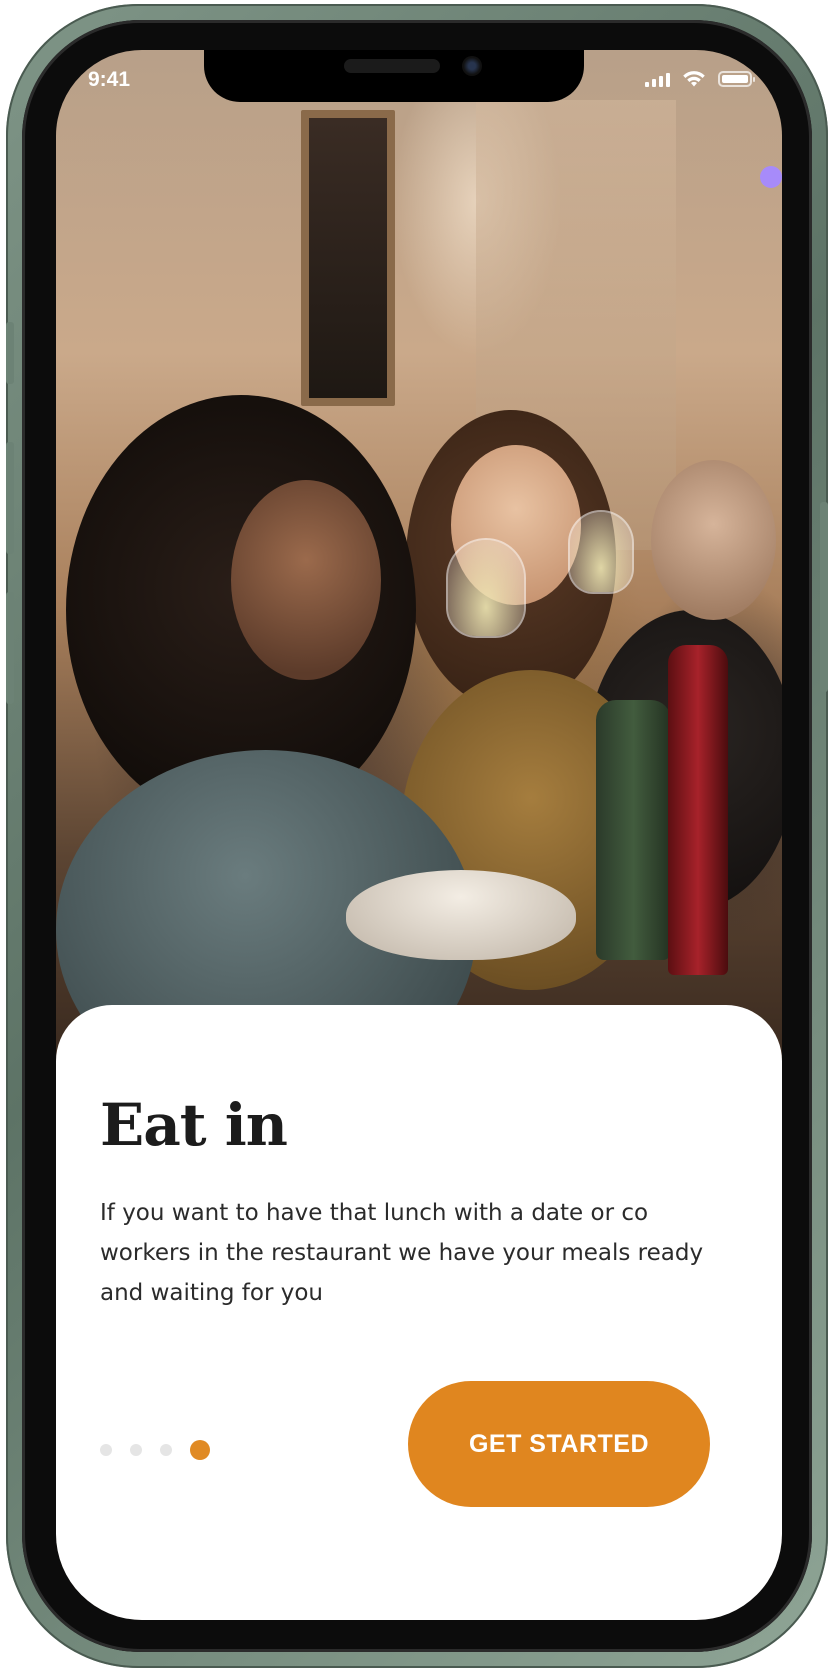  Describe the element at coordinates (10, 353) in the screenshot. I see `mute-switch` at that location.